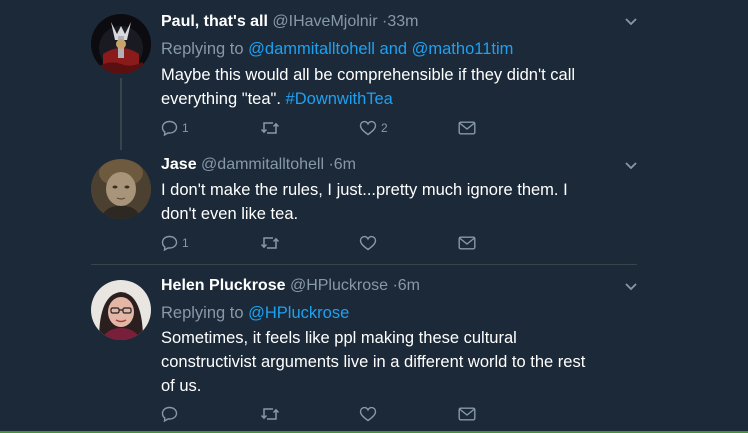 The width and height of the screenshot is (748, 433). I want to click on display-name: Paul, that's all, so click(214, 21).